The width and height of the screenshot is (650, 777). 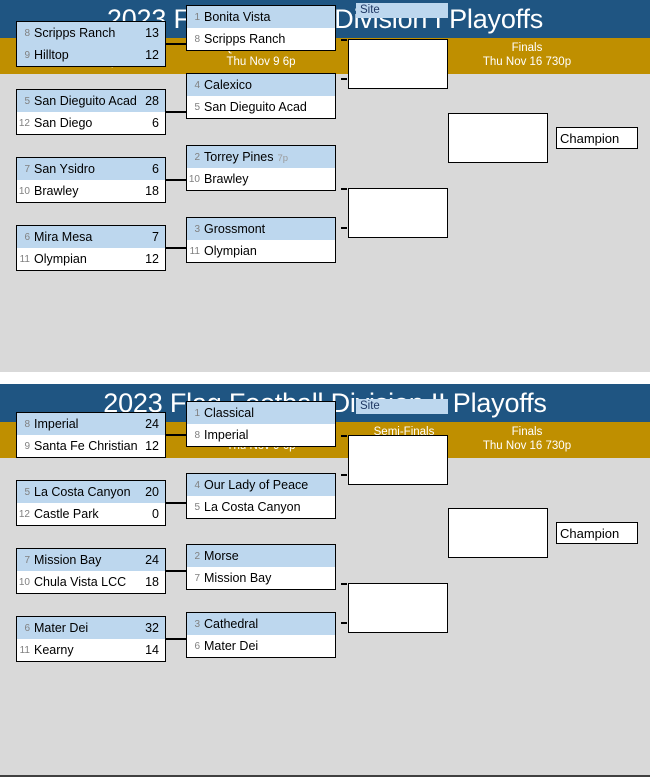 I want to click on team-row: 5 La Costa Canyon, so click(x=261, y=507).